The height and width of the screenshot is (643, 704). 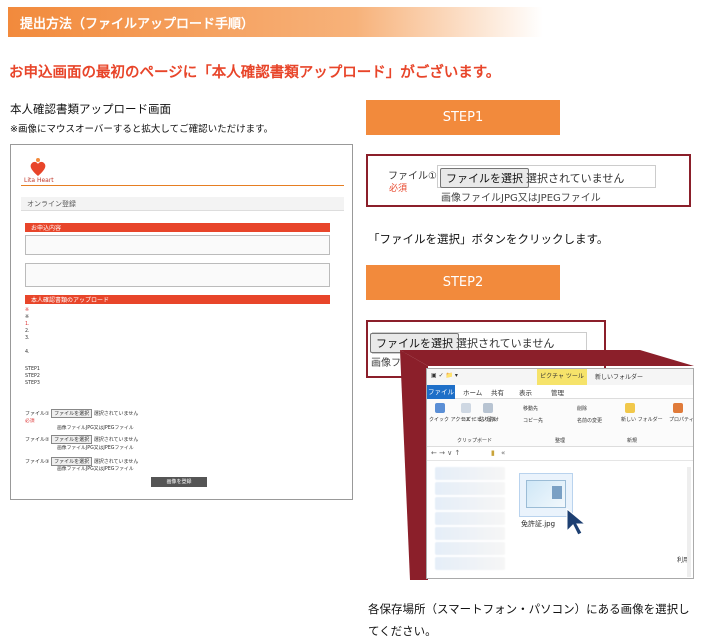 I want to click on online-registration-bar: オンライン登録, so click(x=182, y=204).